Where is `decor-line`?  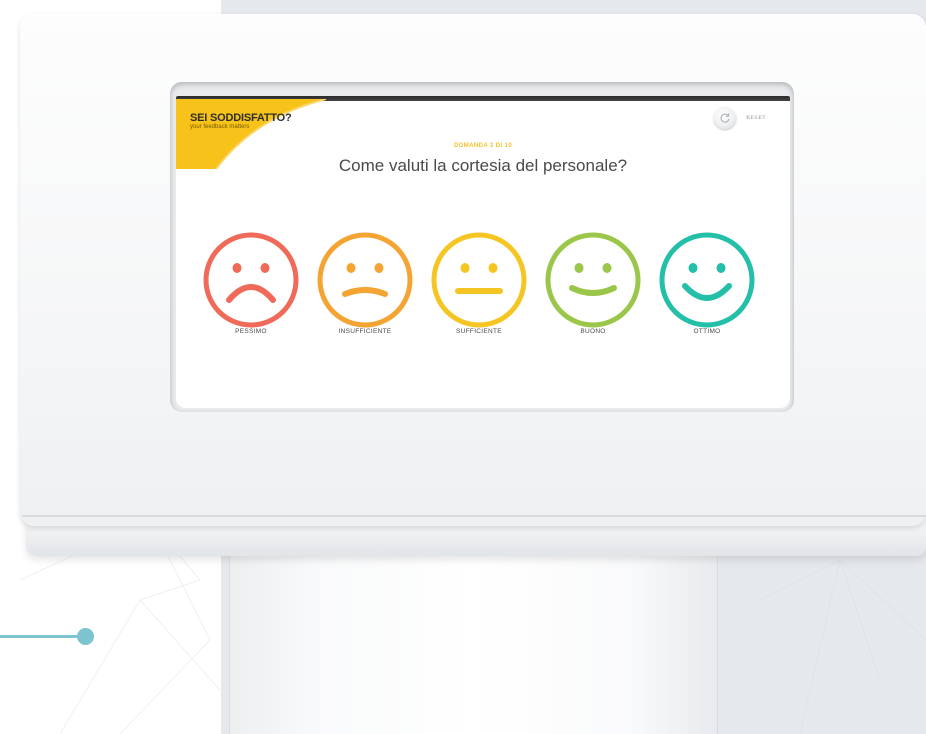
decor-line is located at coordinates (42, 636).